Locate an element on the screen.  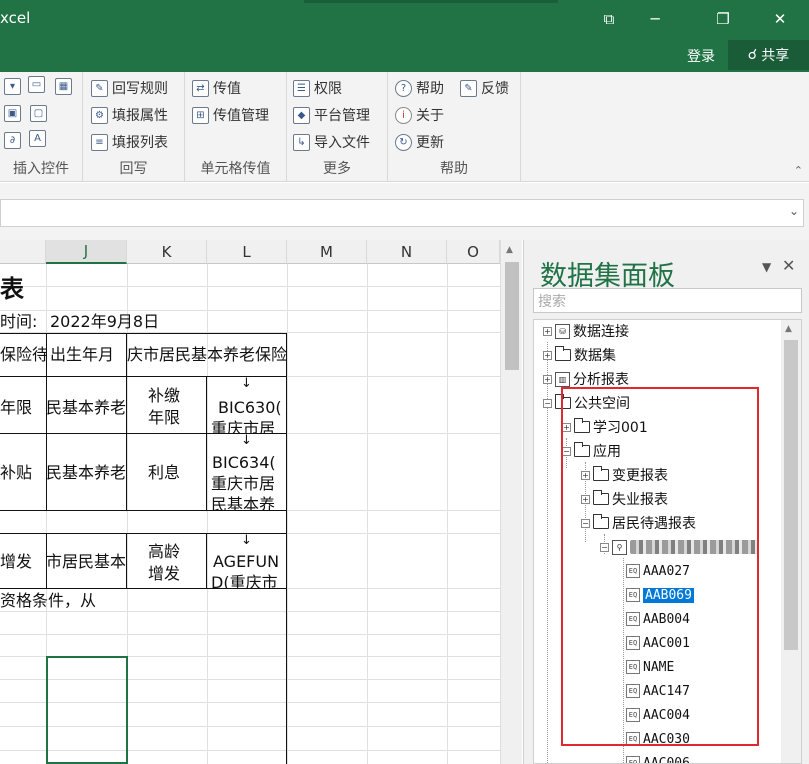
share-button: ☌ 共享 is located at coordinates (768, 55).